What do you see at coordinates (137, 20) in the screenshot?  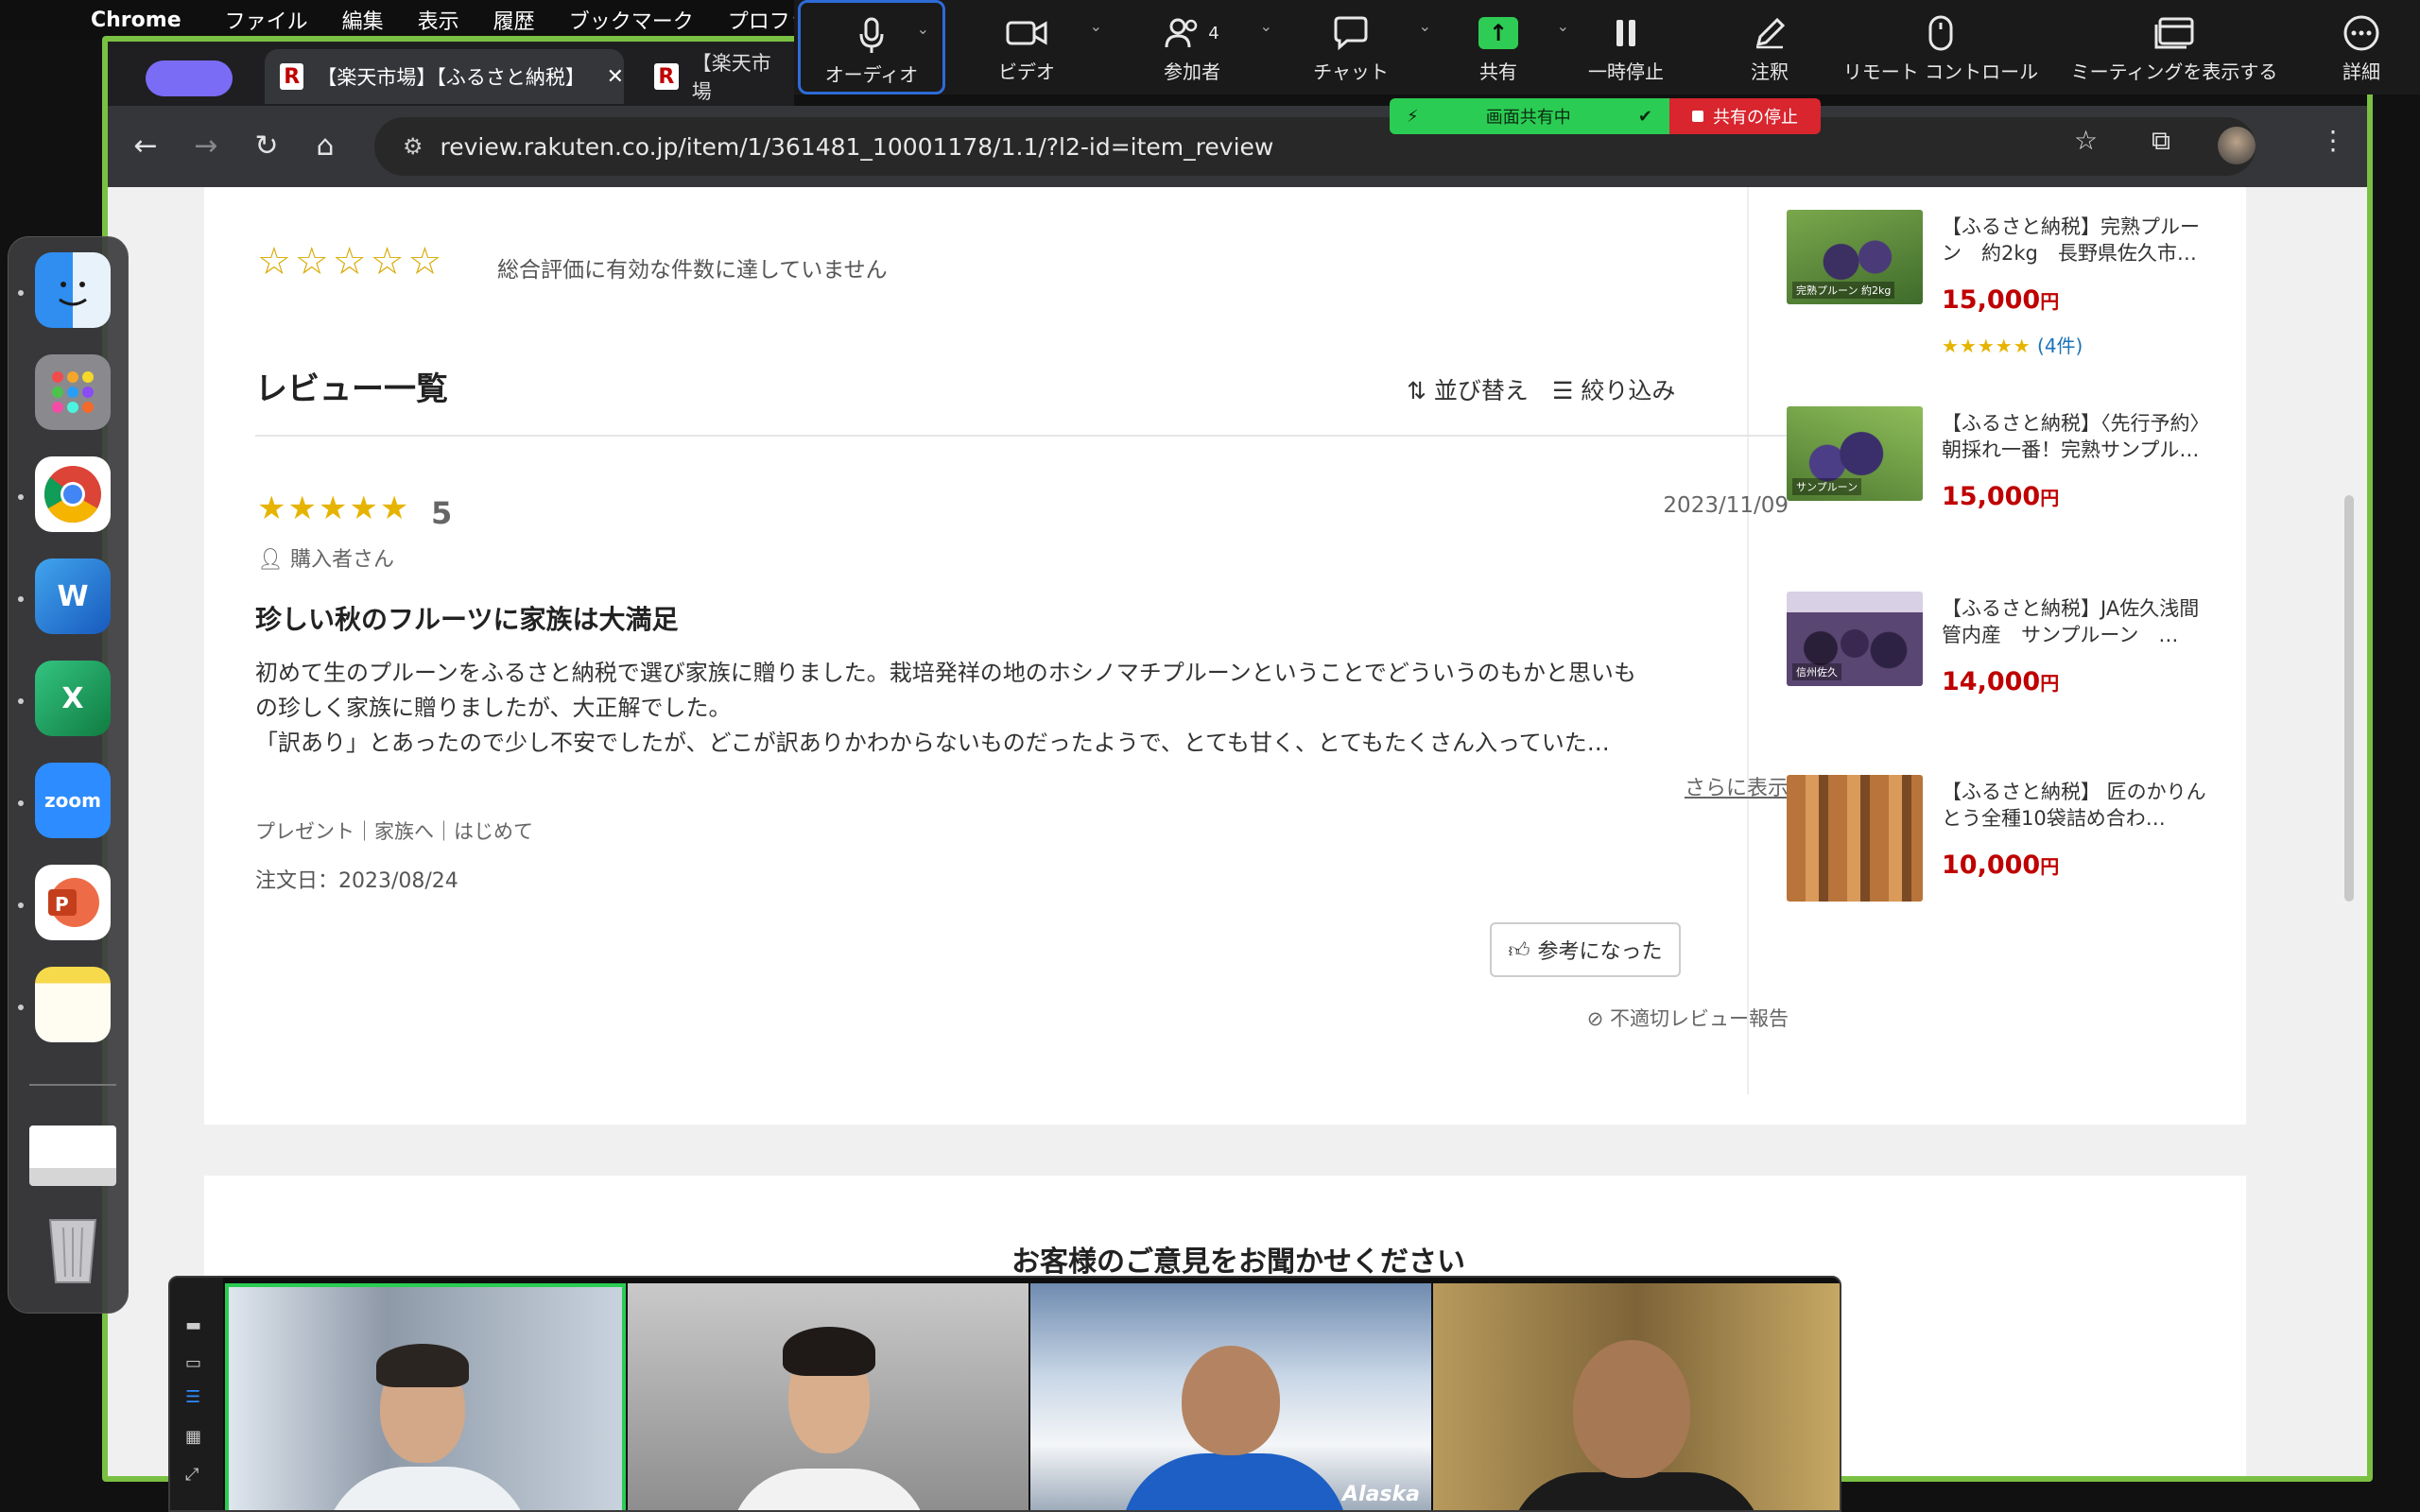 I see `app-menu-chrome: Chrome` at bounding box center [137, 20].